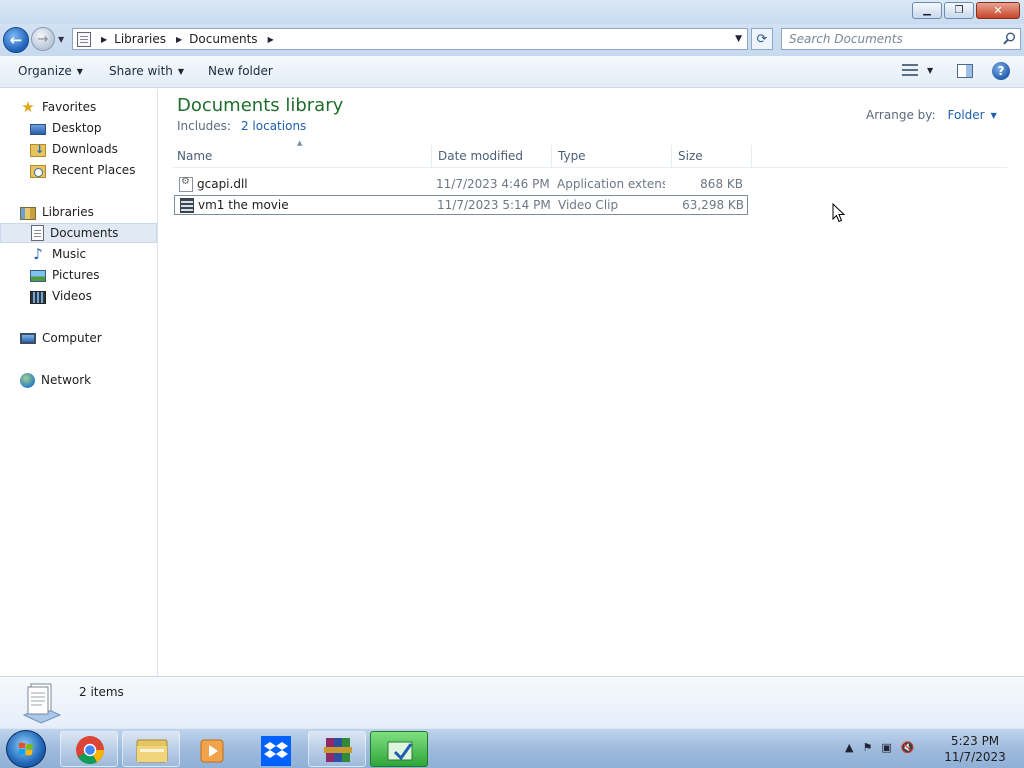 Image resolution: width=1024 pixels, height=768 pixels. I want to click on nav-label: Recent Places, so click(94, 170).